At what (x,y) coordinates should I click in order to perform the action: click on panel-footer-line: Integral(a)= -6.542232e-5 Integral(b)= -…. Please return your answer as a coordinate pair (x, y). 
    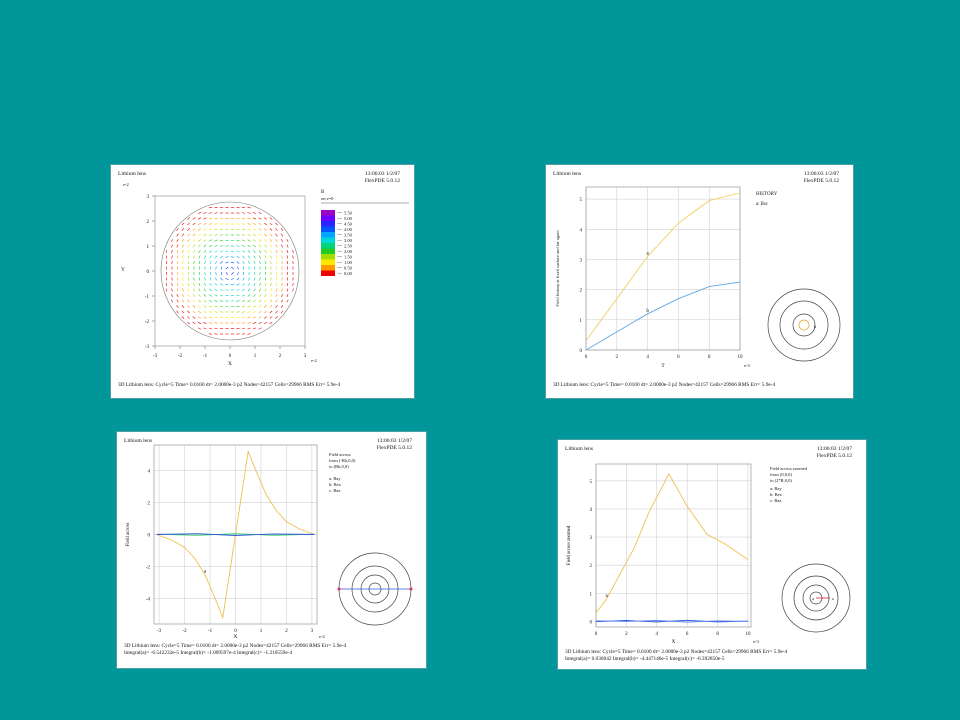
    Looking at the image, I should click on (208, 652).